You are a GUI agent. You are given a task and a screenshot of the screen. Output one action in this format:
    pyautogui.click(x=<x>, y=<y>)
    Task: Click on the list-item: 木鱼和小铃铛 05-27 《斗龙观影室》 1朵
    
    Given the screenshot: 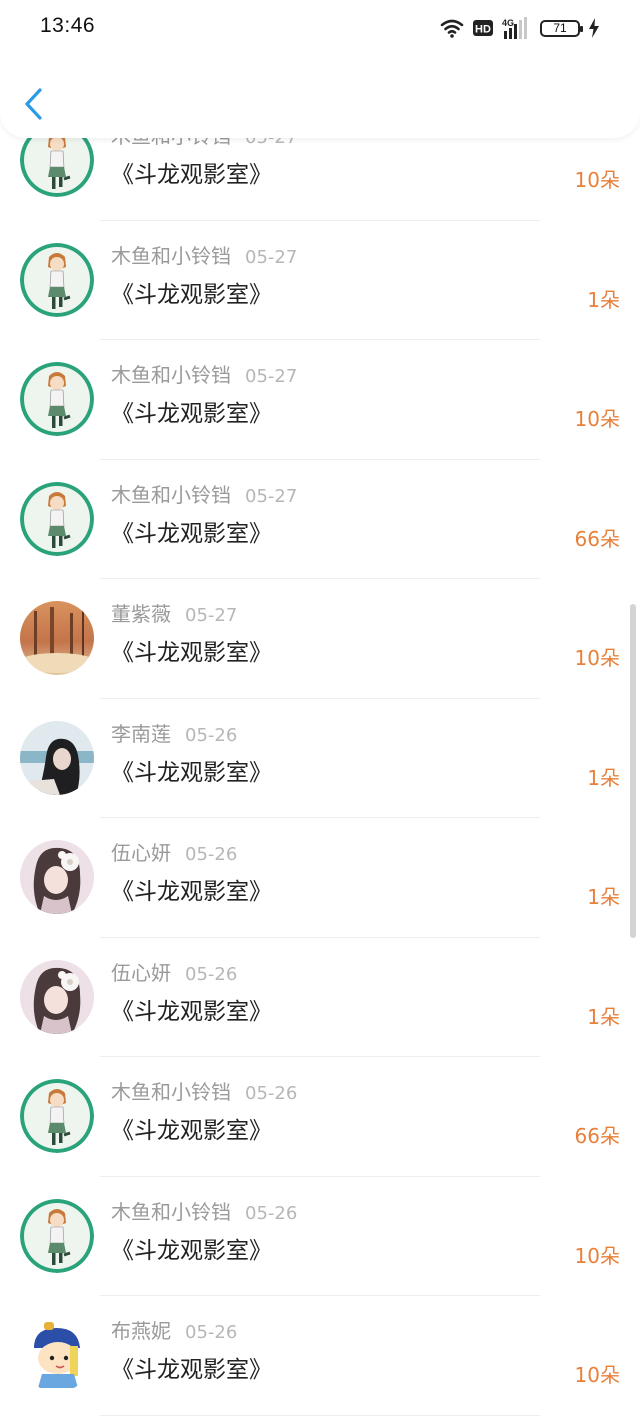 What is the action you would take?
    pyautogui.click(x=320, y=280)
    